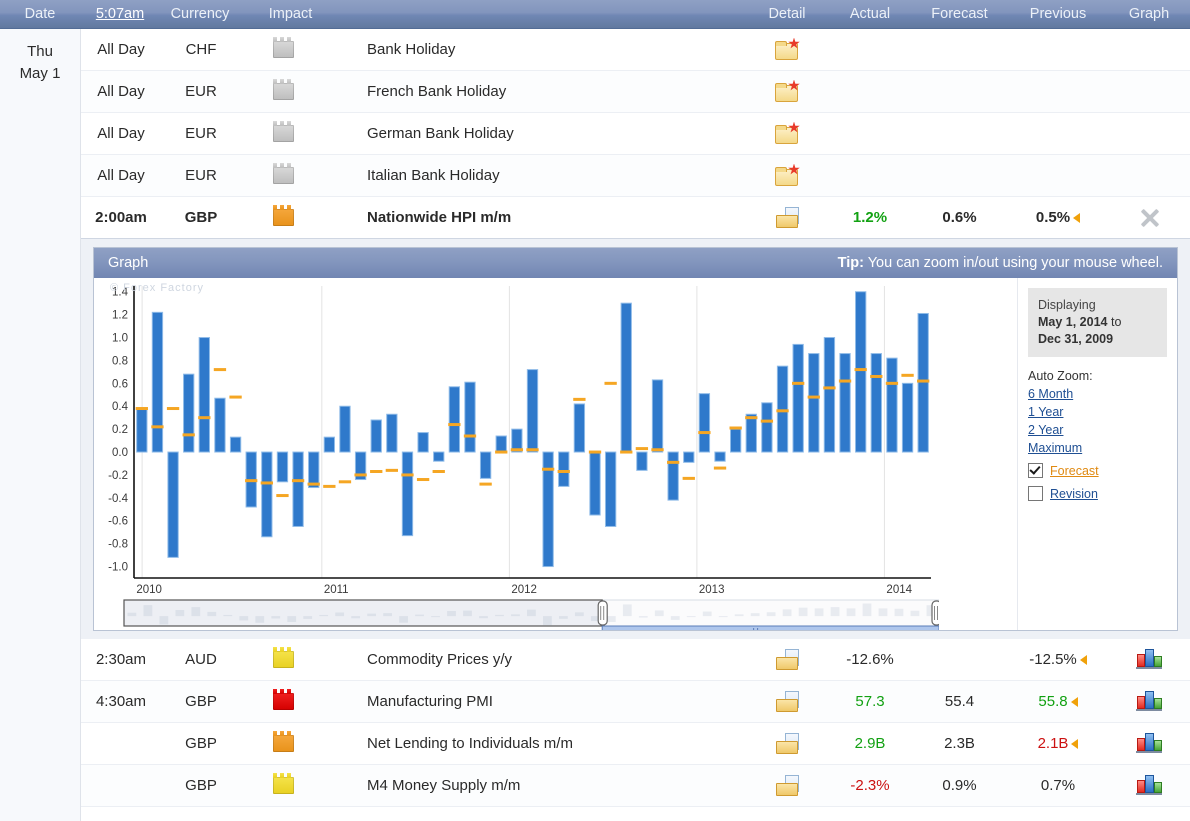 This screenshot has height=821, width=1190. Describe the element at coordinates (40, 425) in the screenshot. I see `date-column: Thu May 1` at that location.